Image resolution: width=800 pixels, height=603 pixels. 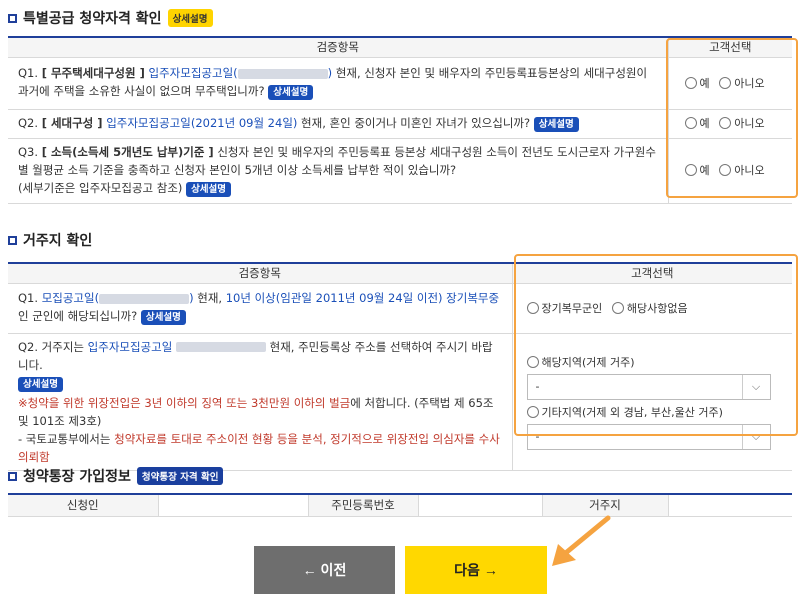 What do you see at coordinates (83, 505) in the screenshot?
I see `col-applicant: 신청인` at bounding box center [83, 505].